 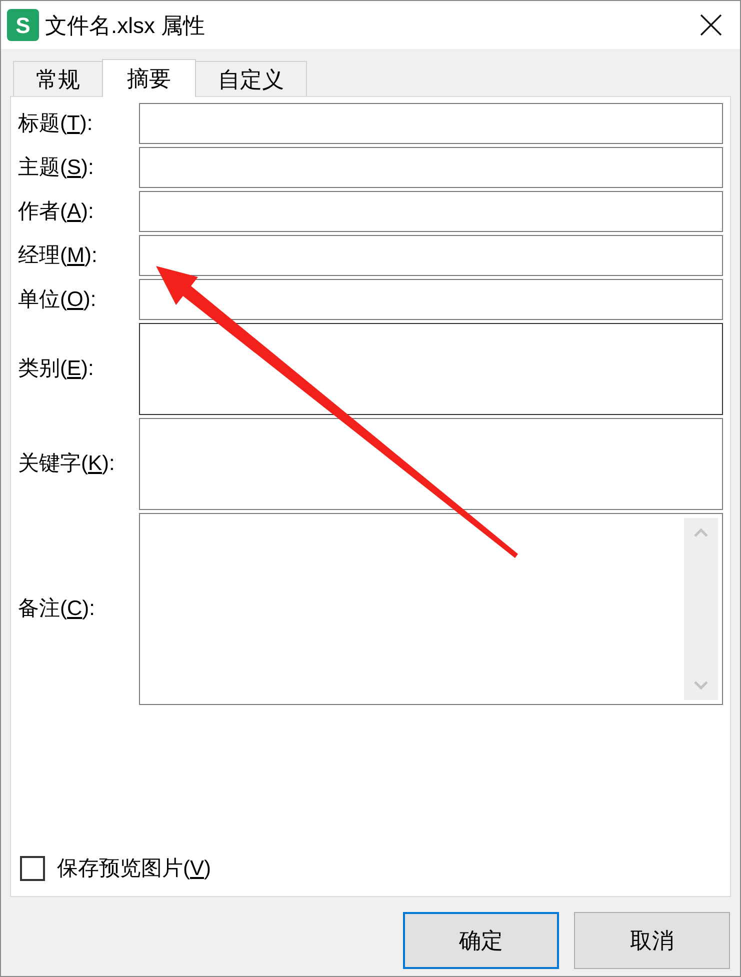 What do you see at coordinates (149, 78) in the screenshot?
I see `tab: 摘要` at bounding box center [149, 78].